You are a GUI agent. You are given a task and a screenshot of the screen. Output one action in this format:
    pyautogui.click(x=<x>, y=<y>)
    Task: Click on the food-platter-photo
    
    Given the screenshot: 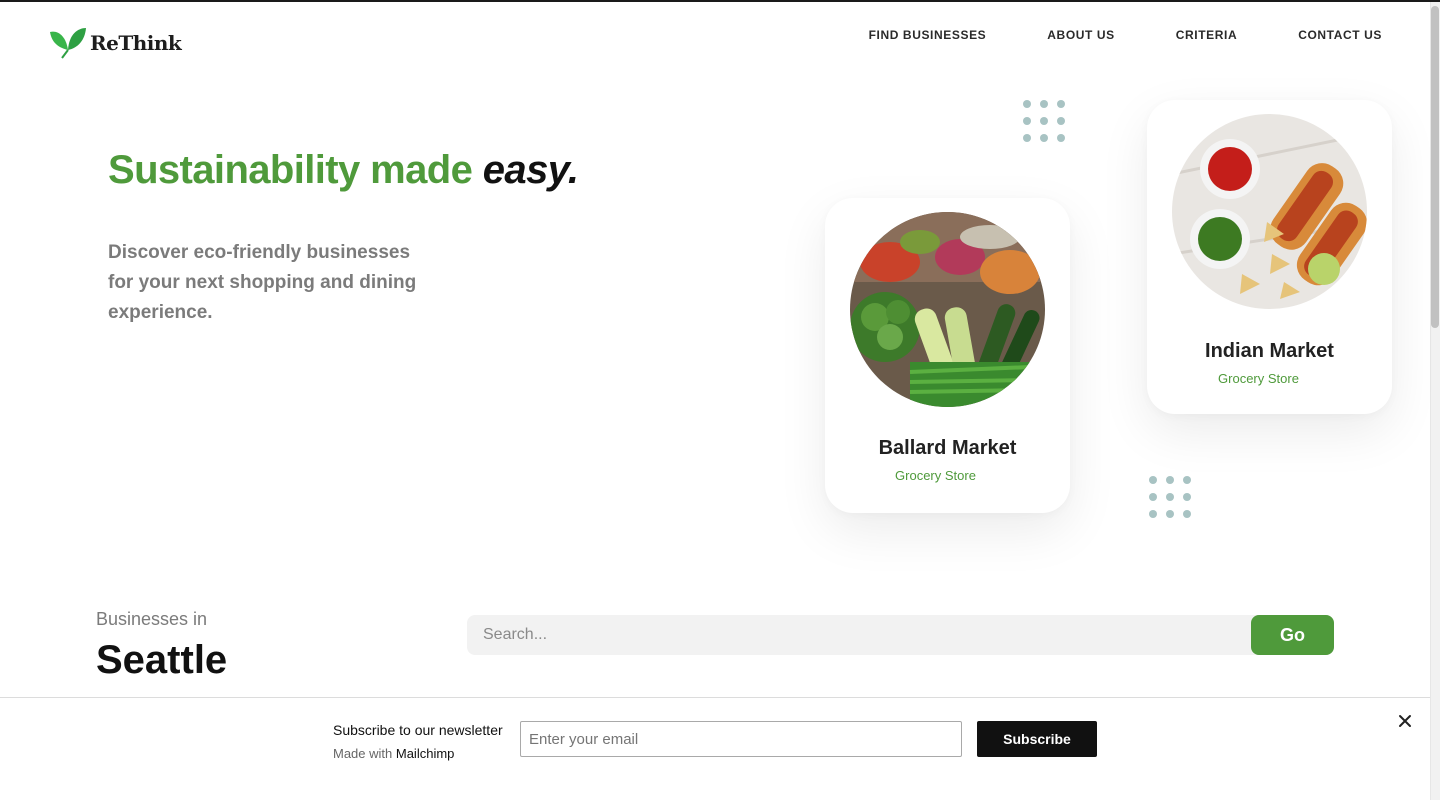 What is the action you would take?
    pyautogui.click(x=1269, y=211)
    